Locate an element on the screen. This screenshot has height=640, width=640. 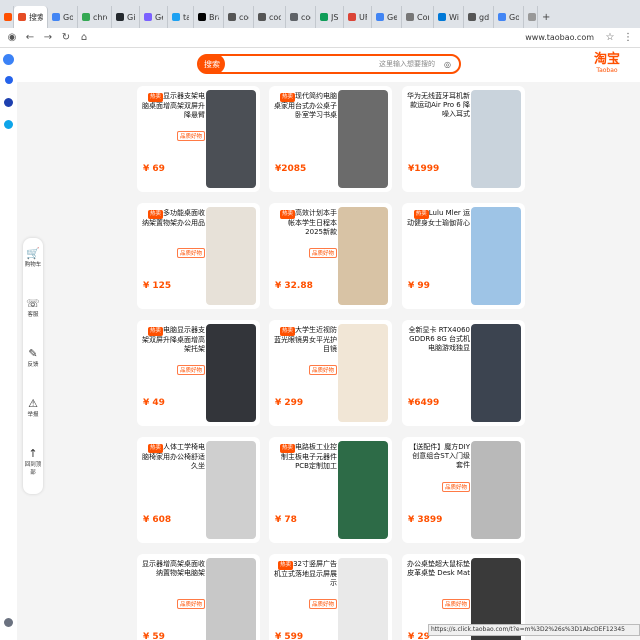
product-card: 热卖 多功能桌面收纳架置物架办公用品 品质好物 ¥ 125 is located at coordinates (198, 256).